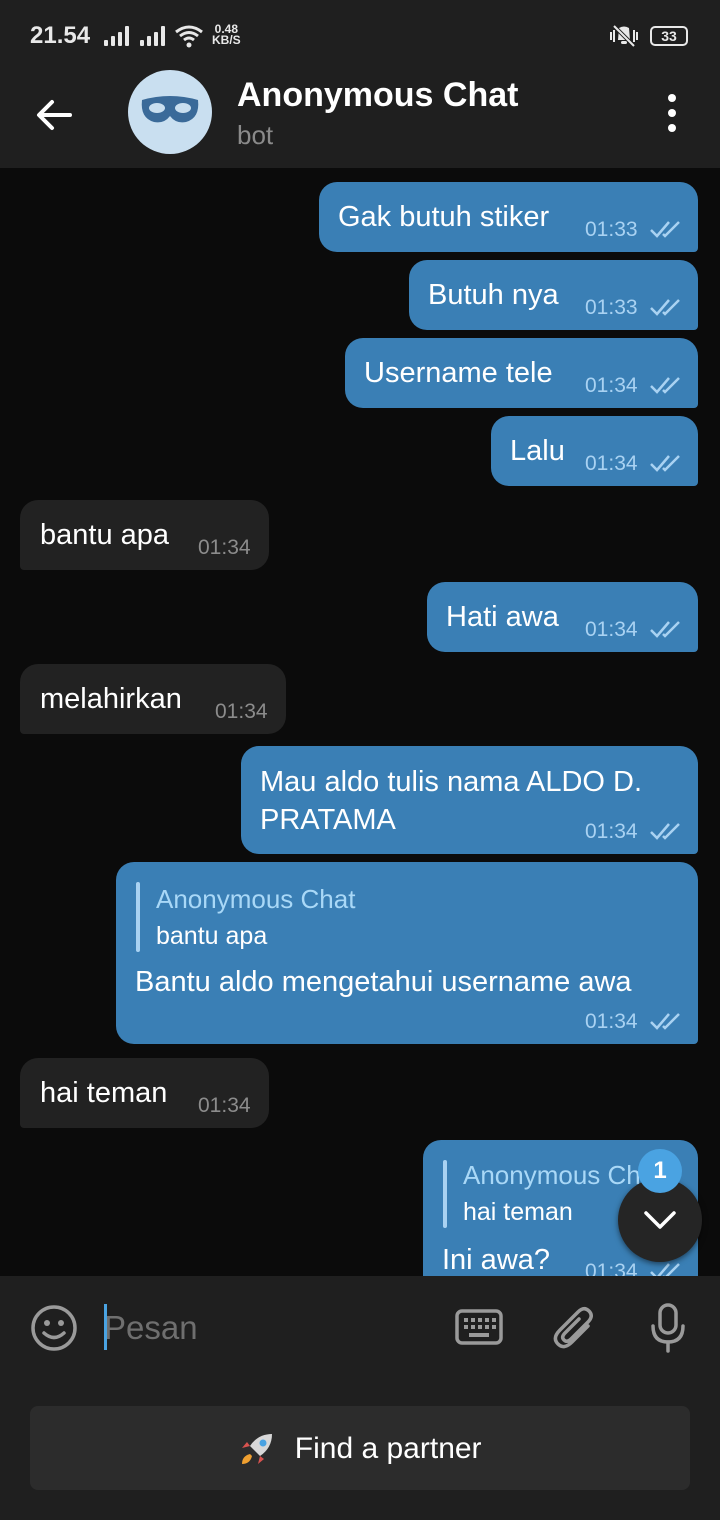 Image resolution: width=720 pixels, height=1520 pixels. What do you see at coordinates (594, 451) in the screenshot?
I see `message-bubble-outgoing: Lalu 01:34` at bounding box center [594, 451].